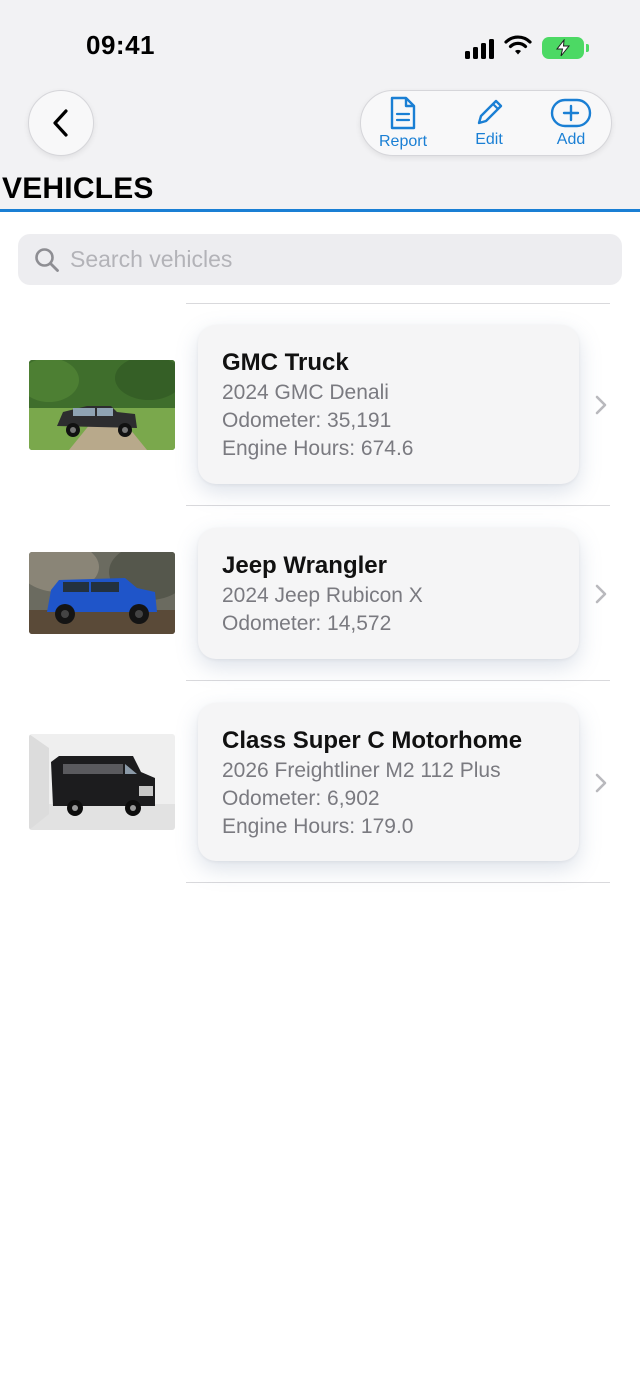  I want to click on edit-button: Edit, so click(489, 124).